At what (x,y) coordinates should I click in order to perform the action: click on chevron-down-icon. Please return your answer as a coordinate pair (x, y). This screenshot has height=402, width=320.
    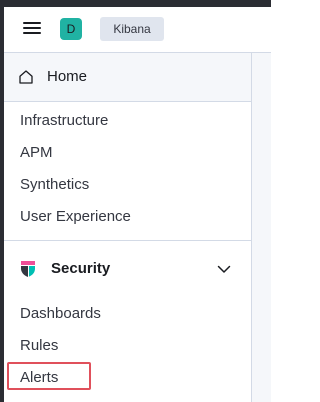
    Looking at the image, I should click on (224, 269).